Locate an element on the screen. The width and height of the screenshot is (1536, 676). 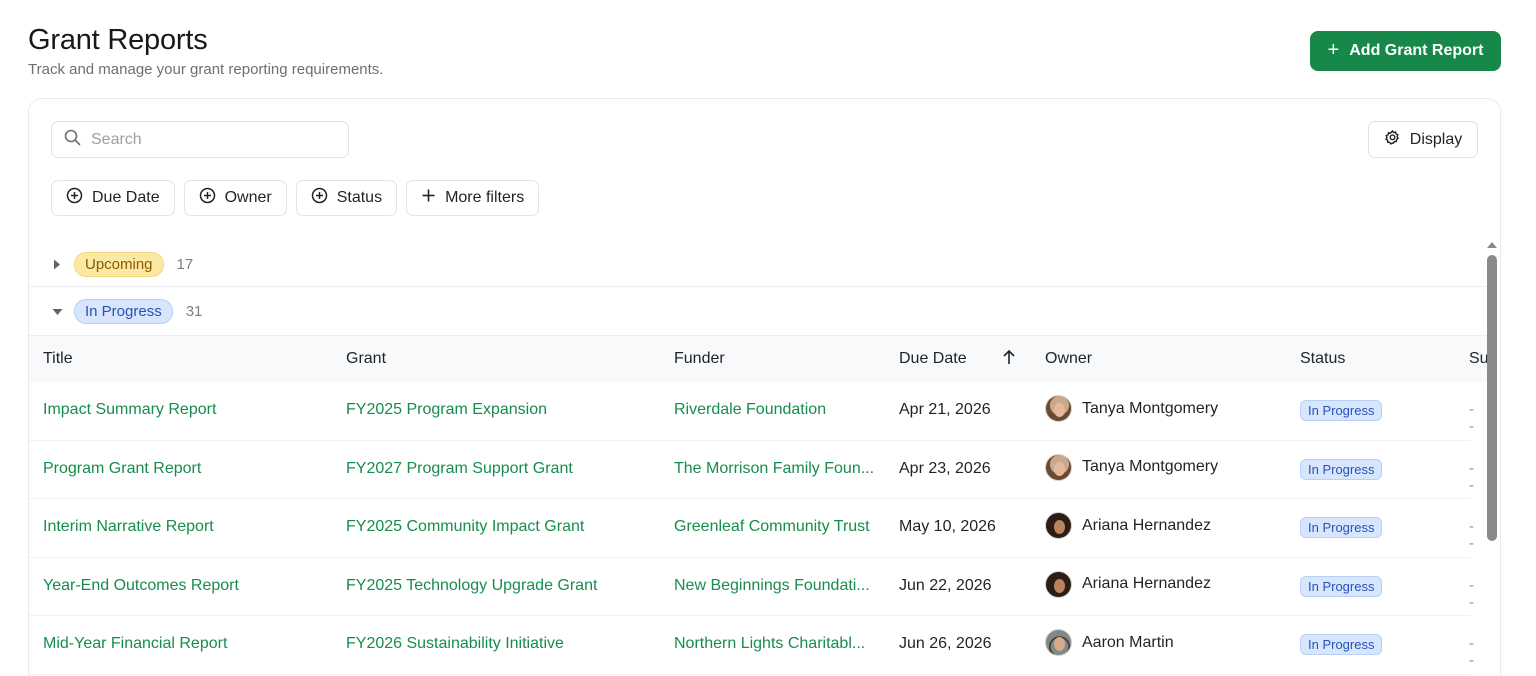
filter-label: Status is located at coordinates (359, 197).